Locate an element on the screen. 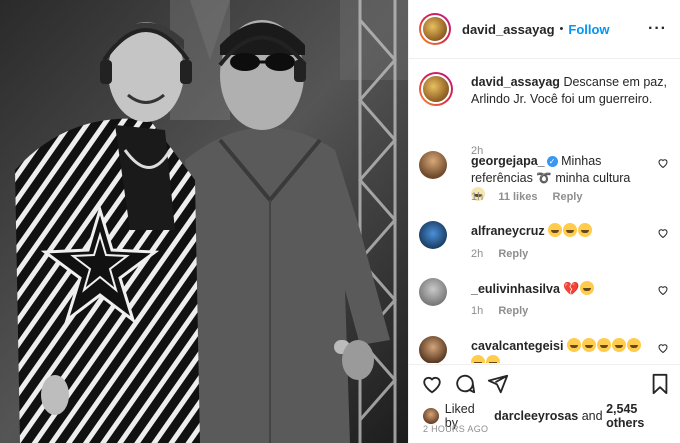 This screenshot has width=680, height=443. post-timestamp: 2 HOURS AGO is located at coordinates (455, 429).